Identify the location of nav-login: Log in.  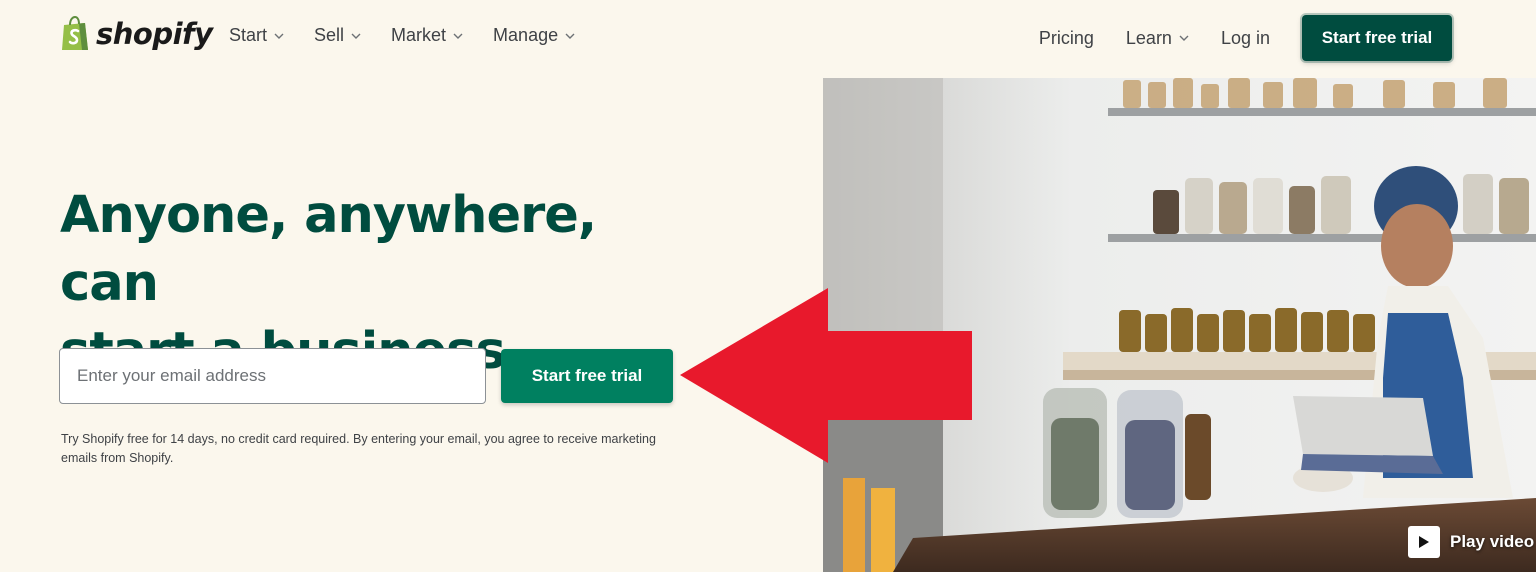
(1245, 38).